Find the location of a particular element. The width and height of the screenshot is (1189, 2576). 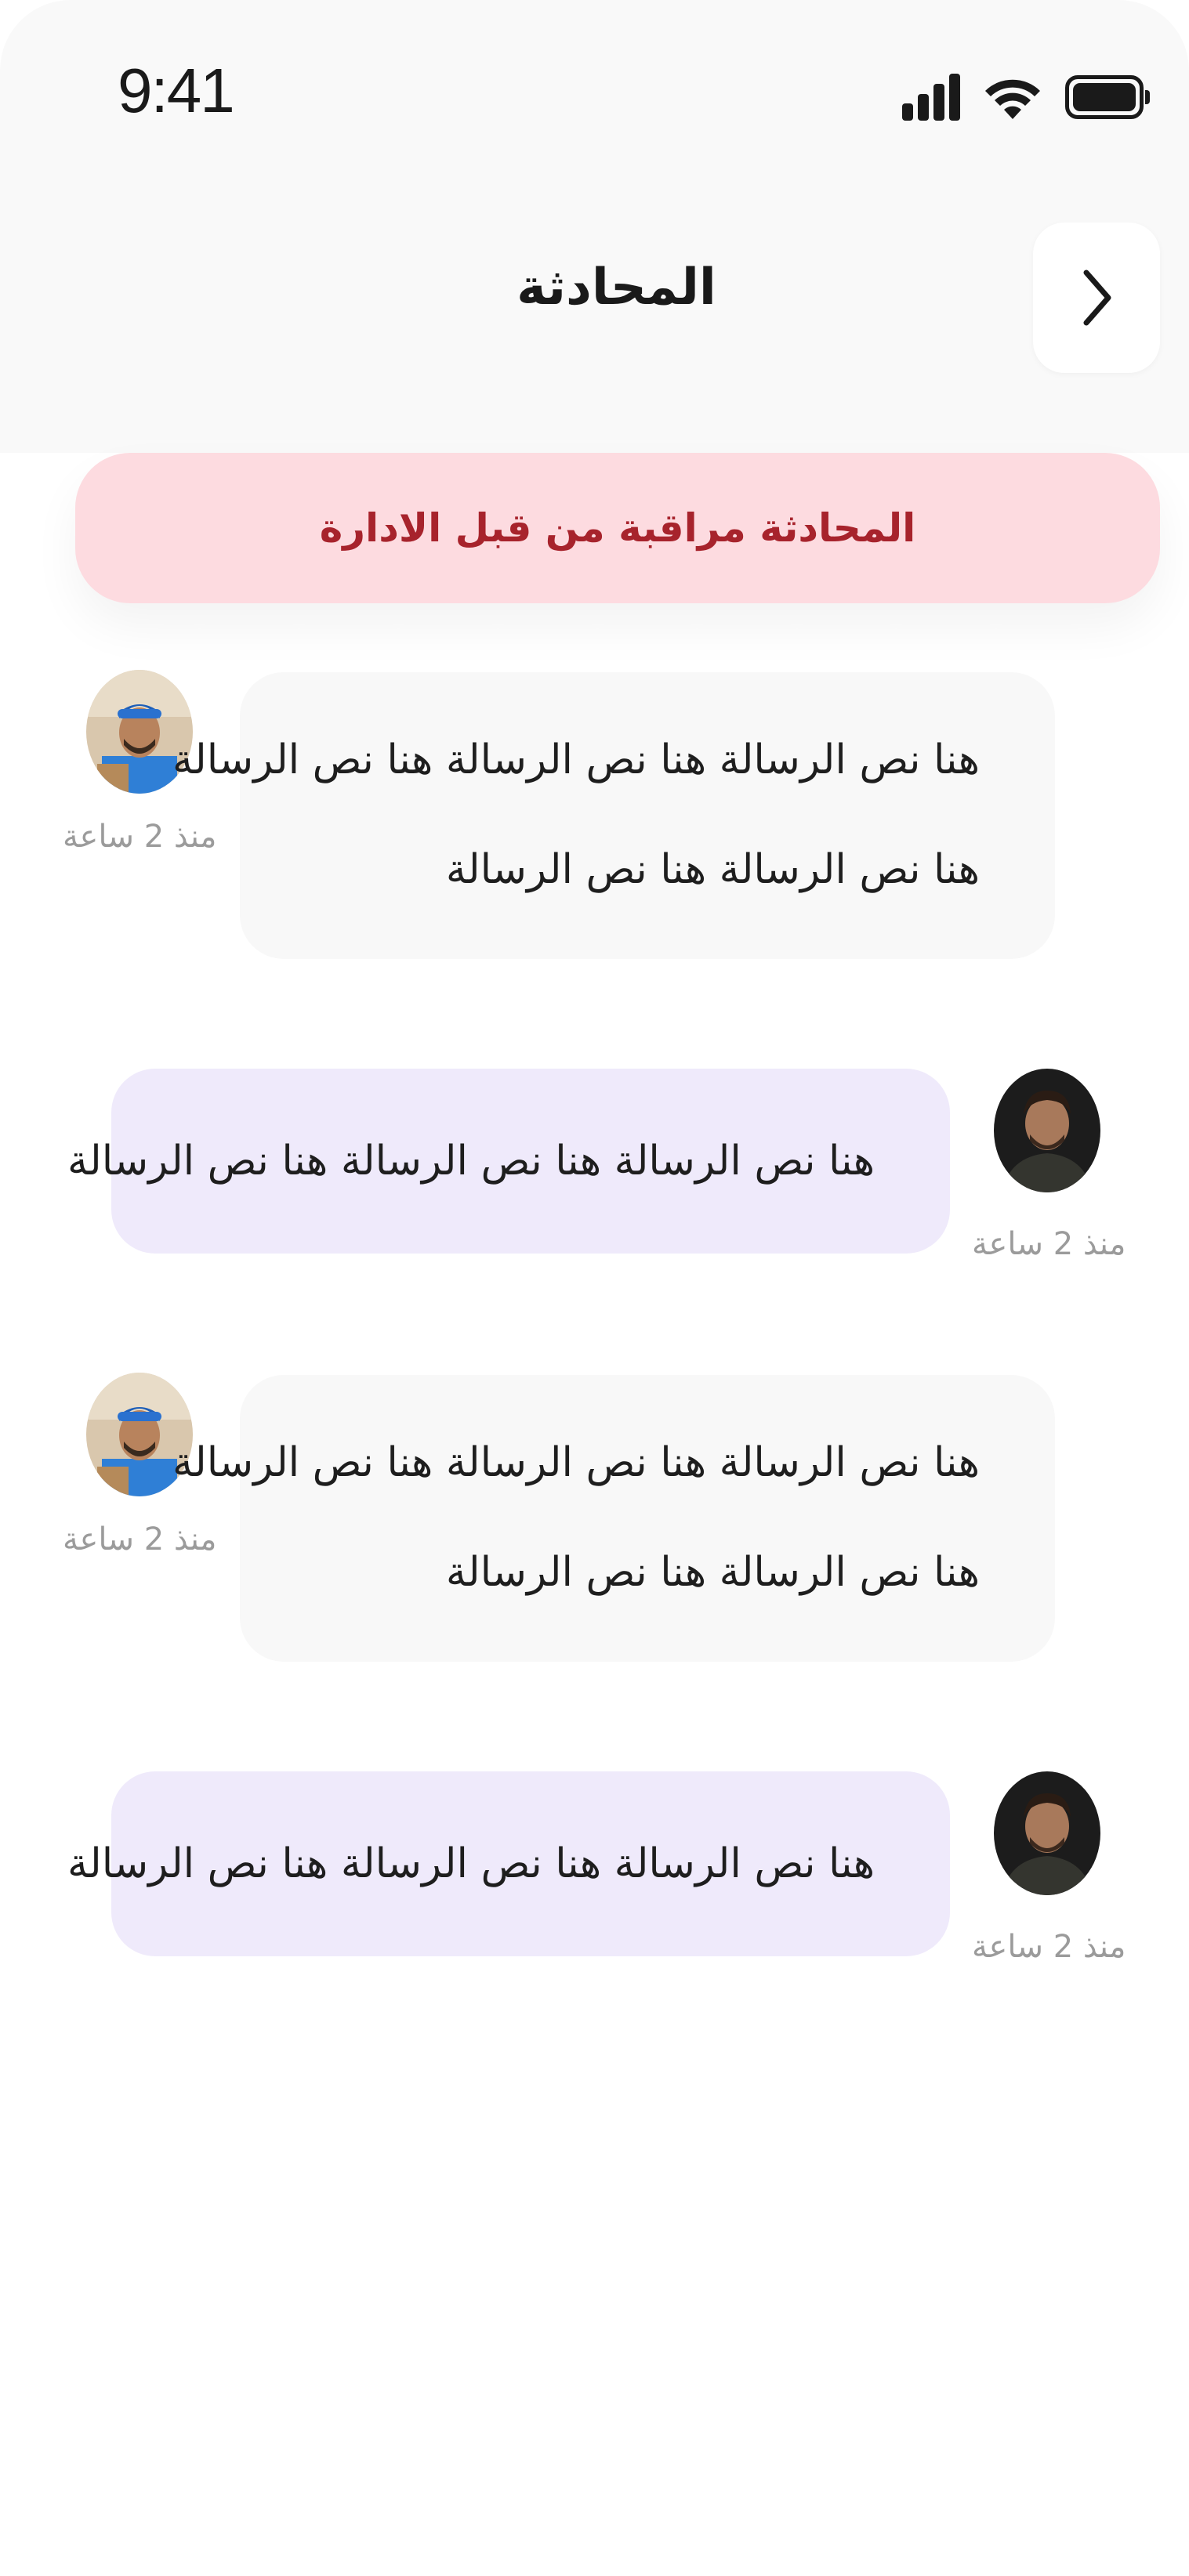

status-icons is located at coordinates (1026, 97).